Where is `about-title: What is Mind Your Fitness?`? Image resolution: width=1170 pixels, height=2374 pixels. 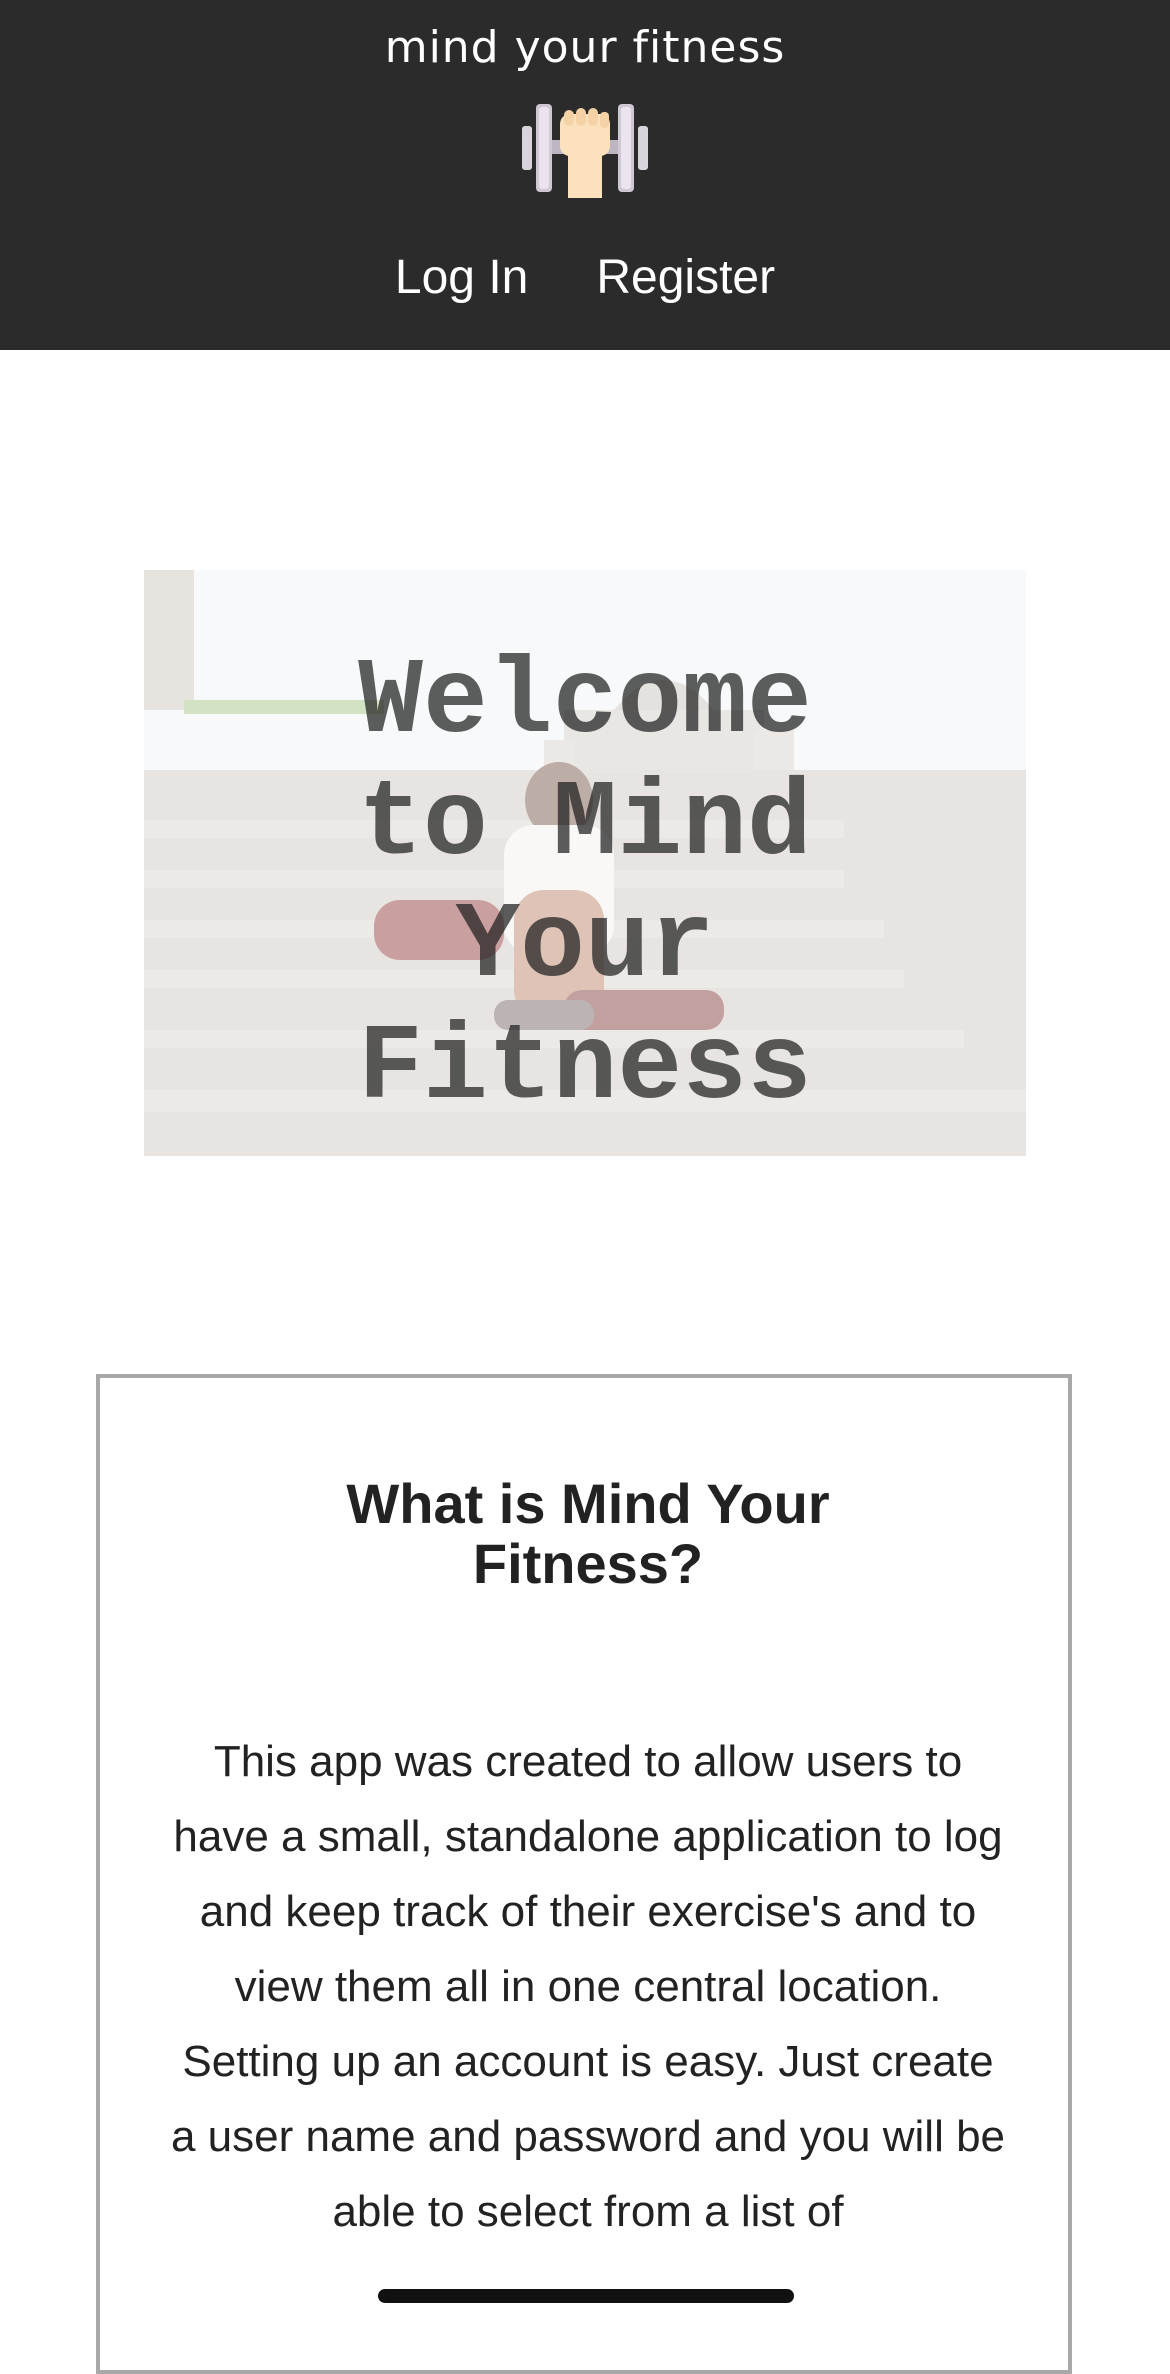 about-title: What is Mind Your Fitness? is located at coordinates (588, 1533).